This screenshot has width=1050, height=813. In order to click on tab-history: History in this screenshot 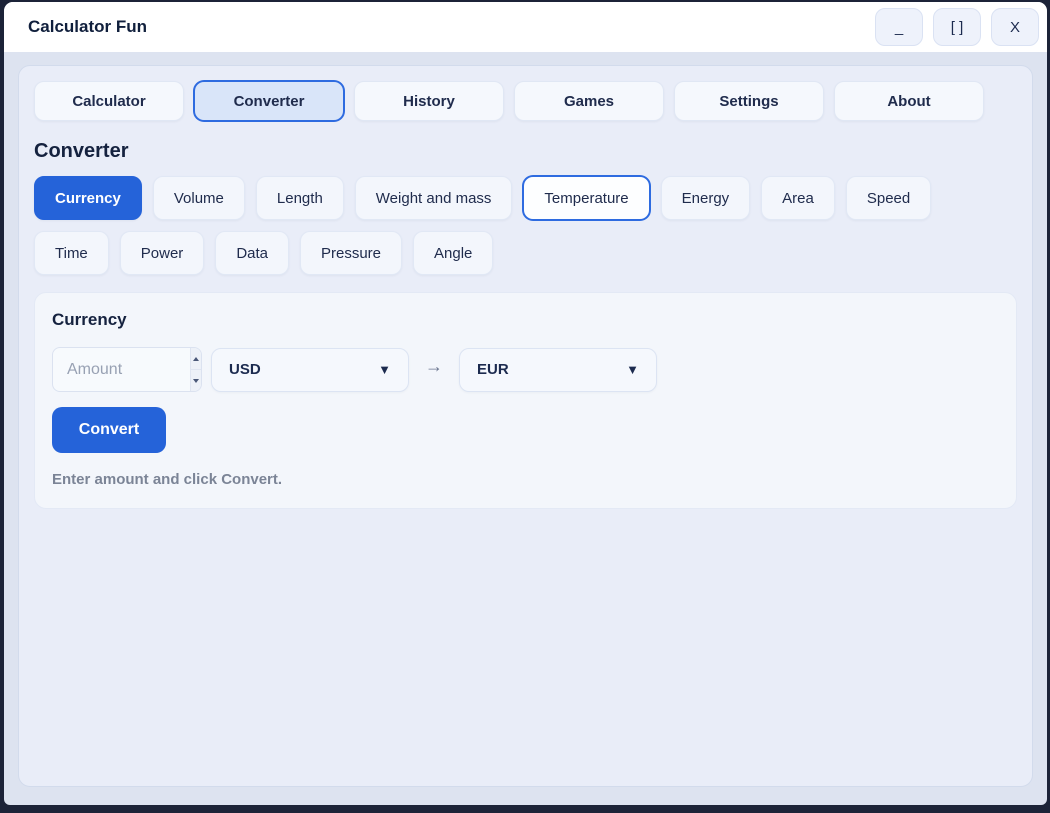, I will do `click(429, 101)`.